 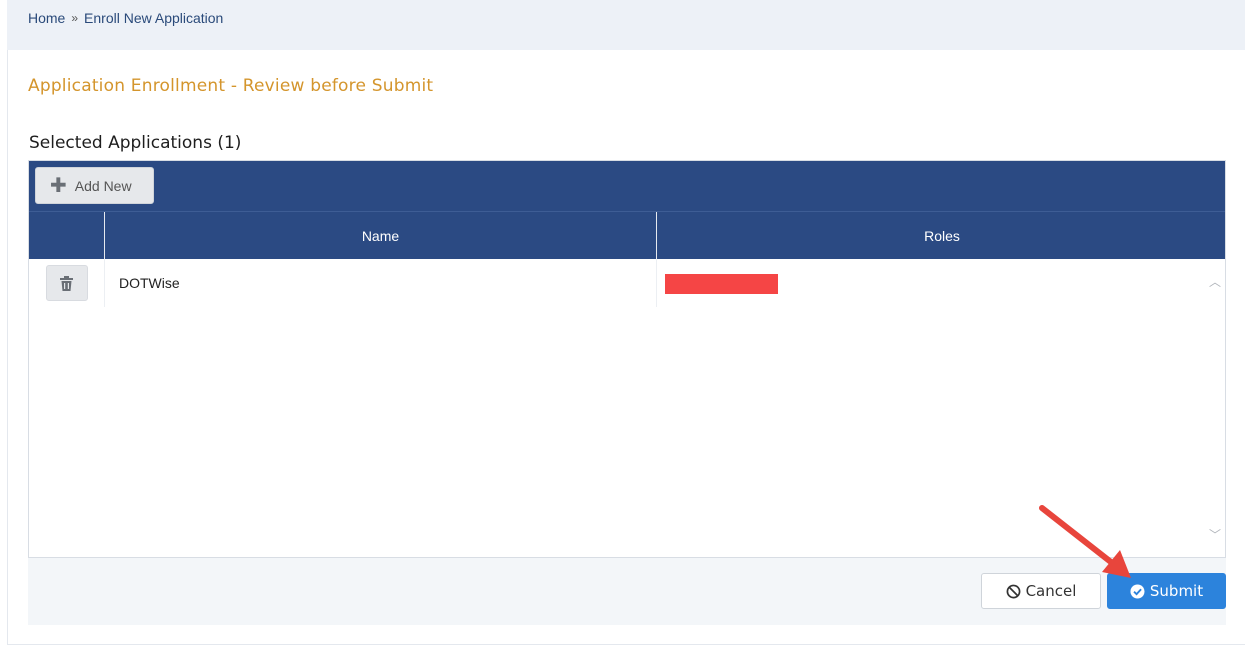 I want to click on cancel-button: Cancel, so click(x=1041, y=591).